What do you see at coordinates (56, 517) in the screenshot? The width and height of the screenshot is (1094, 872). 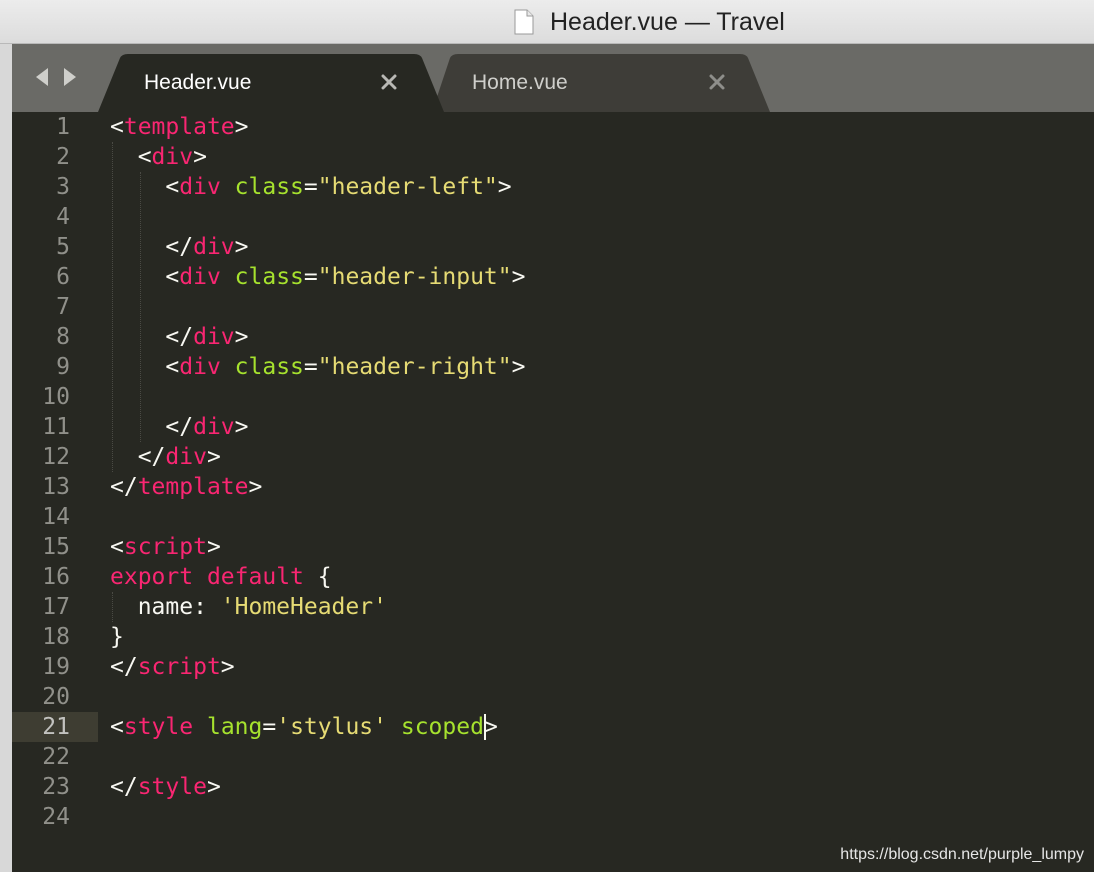 I see `line-number: 14` at bounding box center [56, 517].